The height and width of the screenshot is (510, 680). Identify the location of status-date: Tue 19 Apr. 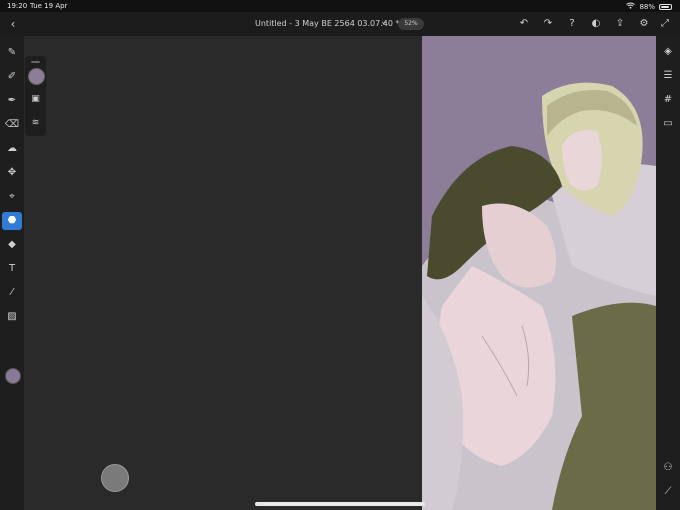
(49, 6).